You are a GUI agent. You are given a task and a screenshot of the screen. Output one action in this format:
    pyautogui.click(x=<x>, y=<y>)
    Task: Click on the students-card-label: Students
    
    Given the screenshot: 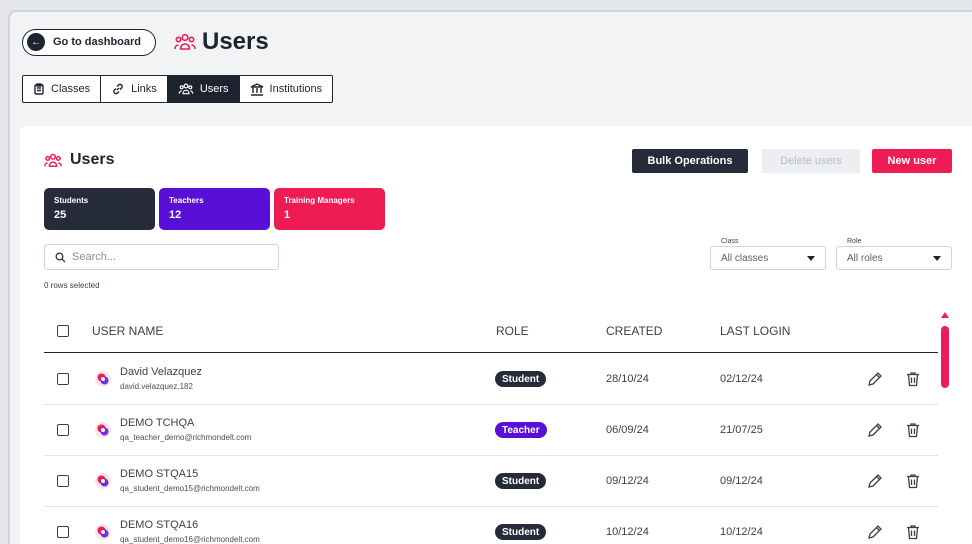 What is the action you would take?
    pyautogui.click(x=71, y=200)
    